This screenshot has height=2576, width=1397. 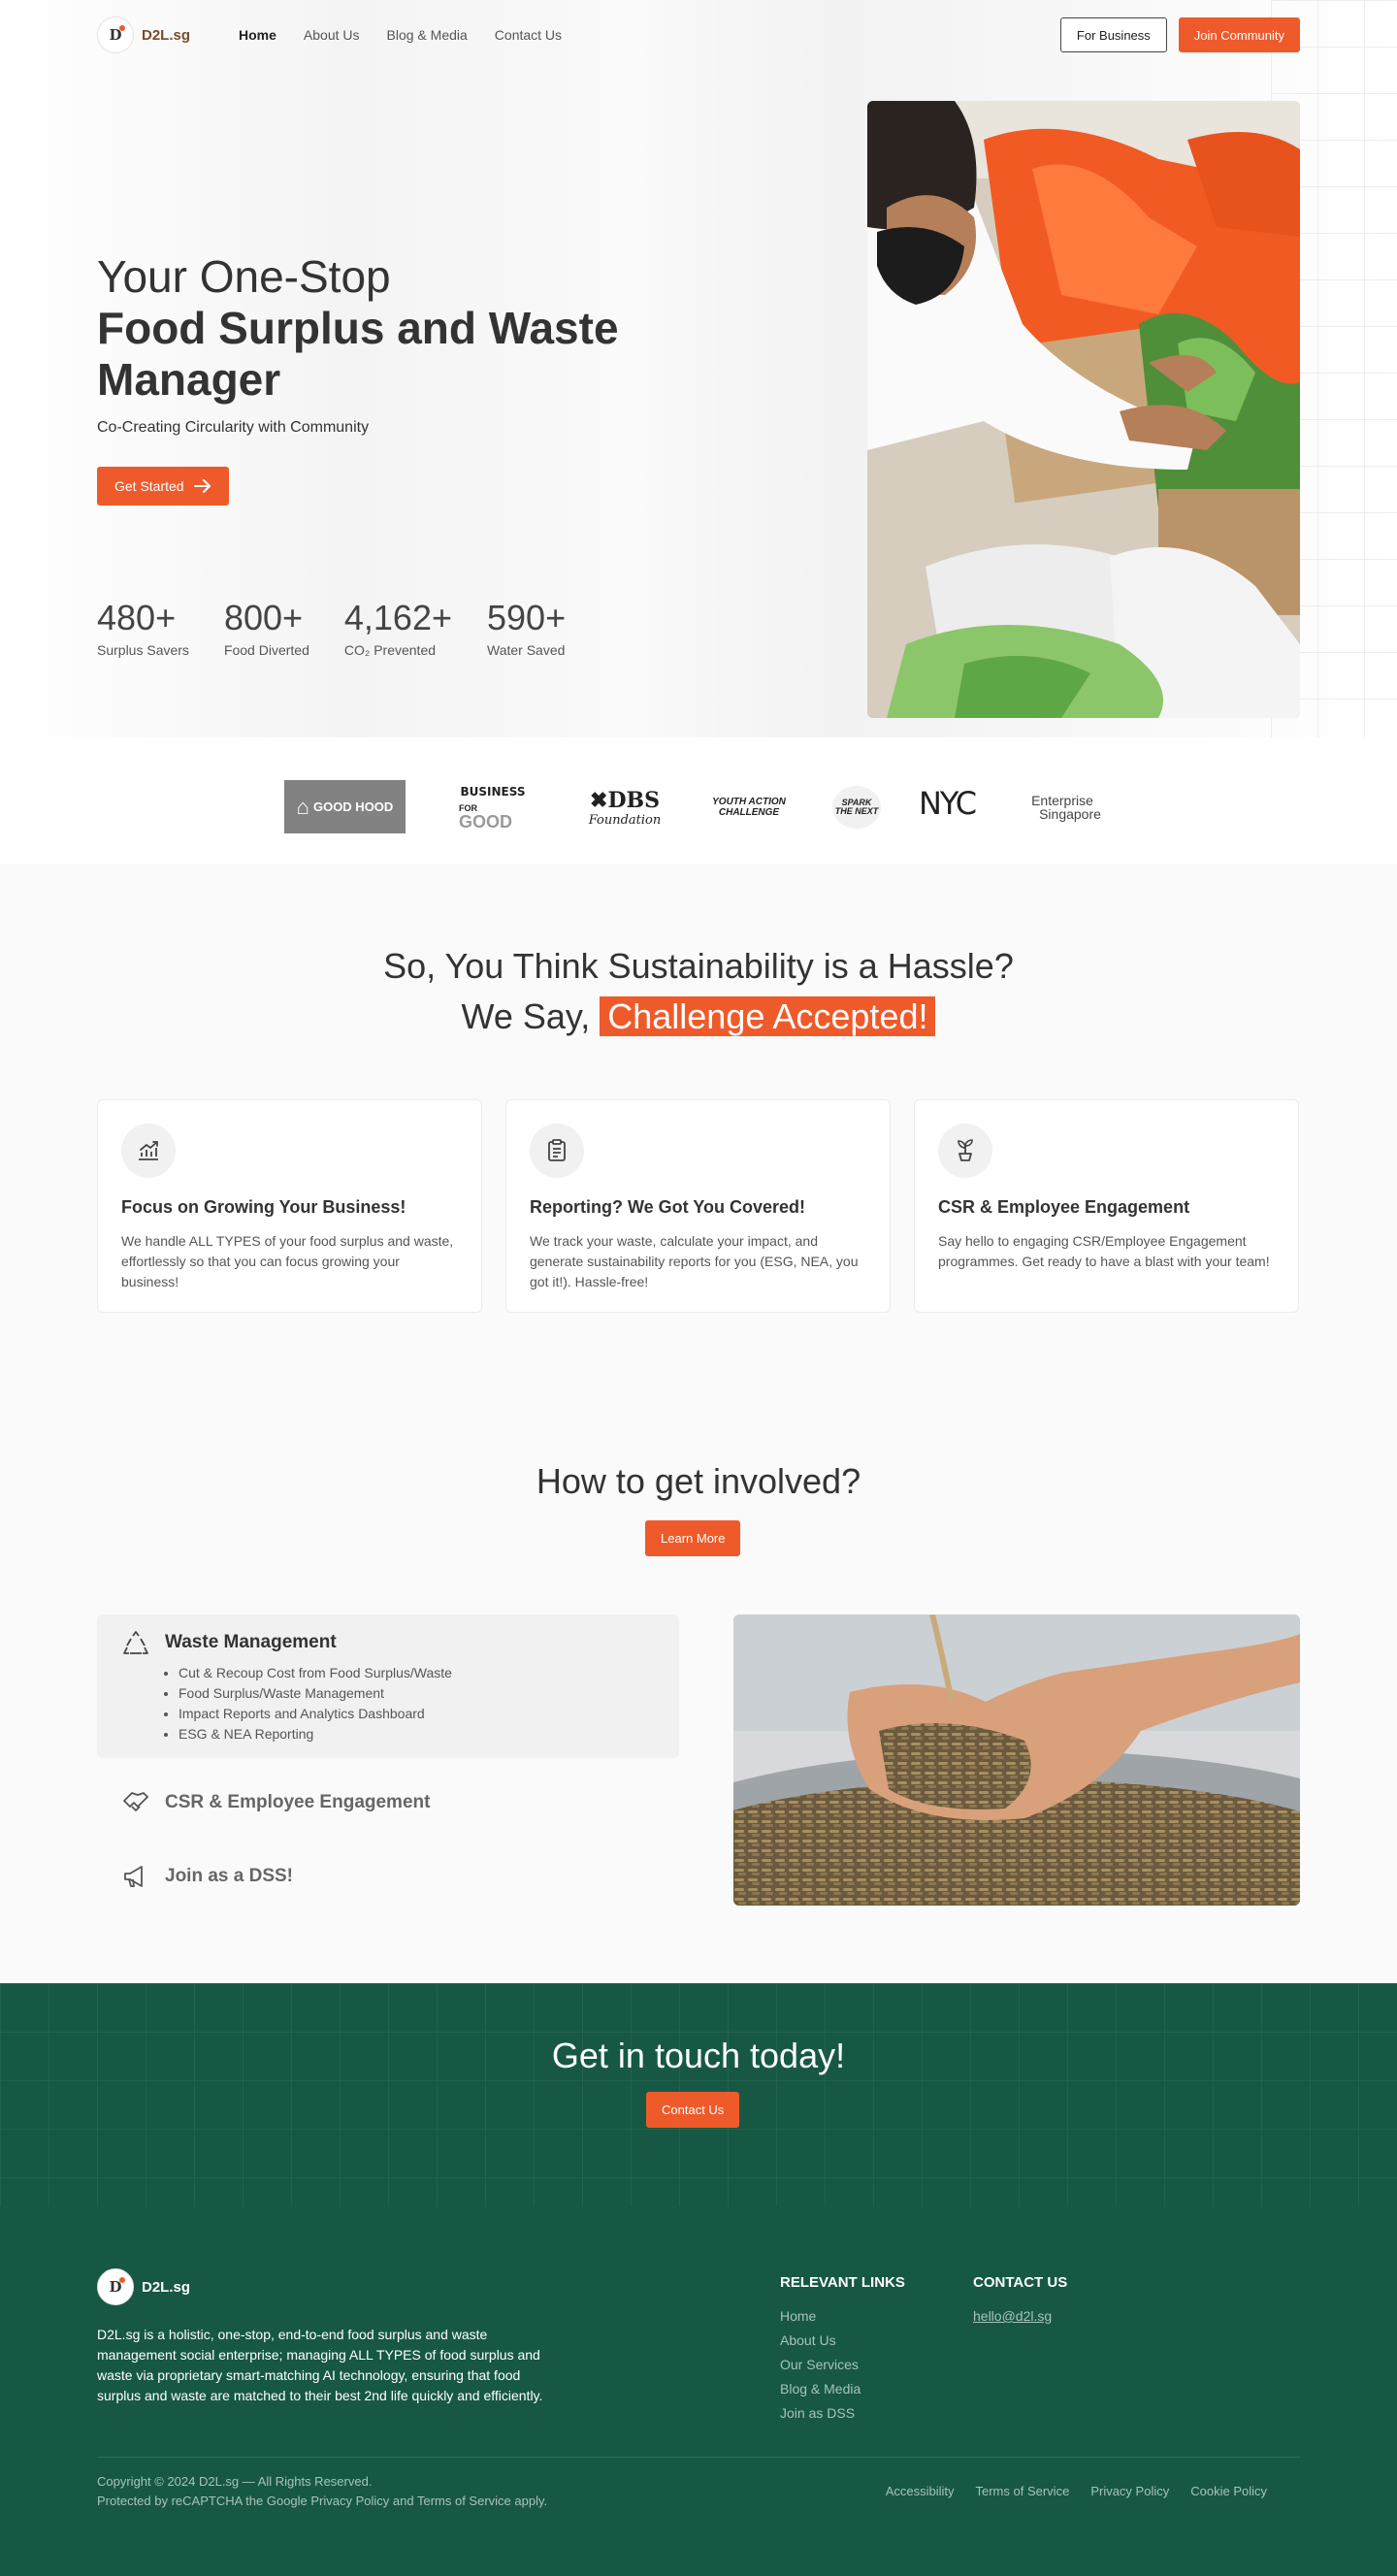 I want to click on stat-surplus-savers: 480+ Surplus Savers, so click(x=143, y=628).